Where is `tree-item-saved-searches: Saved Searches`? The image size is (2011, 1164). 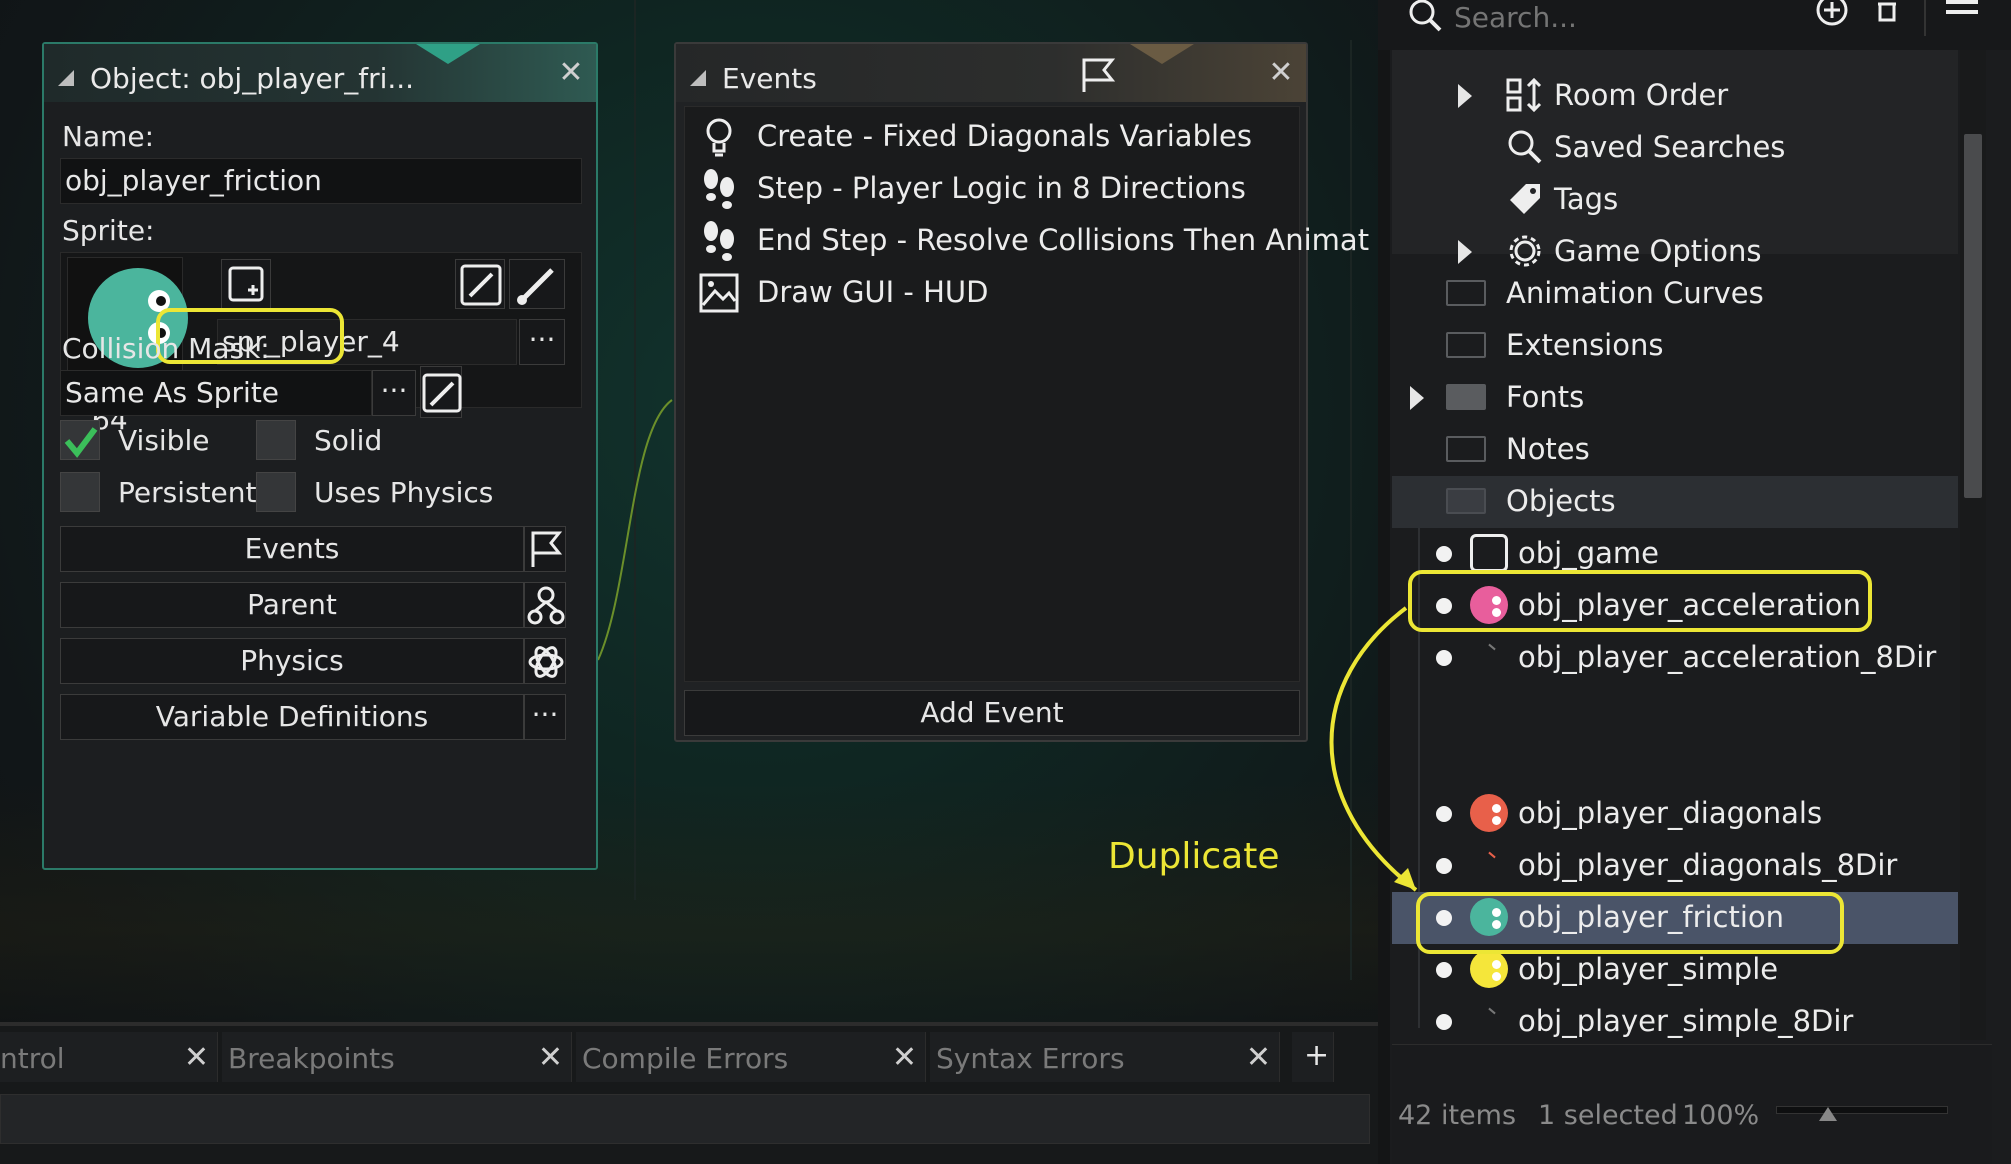 tree-item-saved-searches: Saved Searches is located at coordinates (1675, 148).